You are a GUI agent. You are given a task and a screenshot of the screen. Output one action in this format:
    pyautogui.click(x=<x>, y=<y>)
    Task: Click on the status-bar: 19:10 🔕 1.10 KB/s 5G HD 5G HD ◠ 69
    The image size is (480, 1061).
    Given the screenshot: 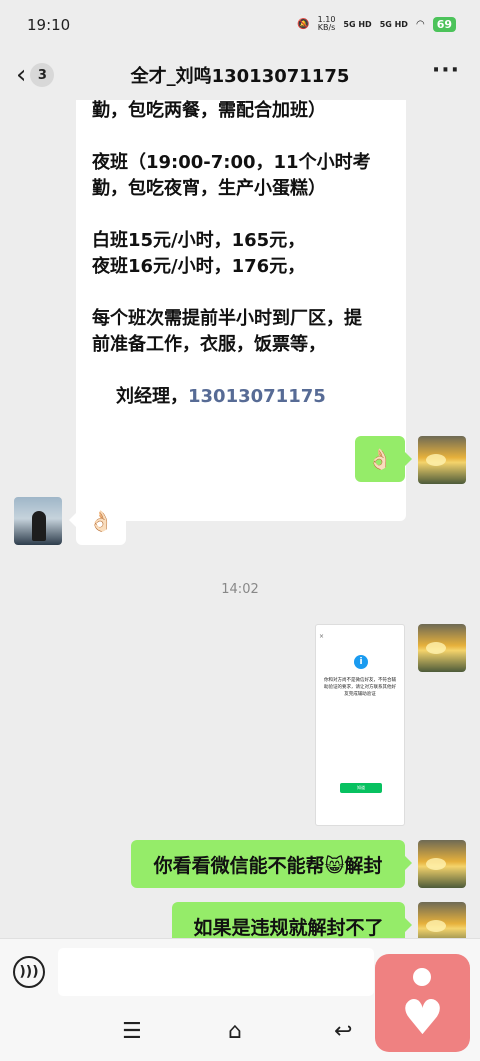 What is the action you would take?
    pyautogui.click(x=240, y=25)
    